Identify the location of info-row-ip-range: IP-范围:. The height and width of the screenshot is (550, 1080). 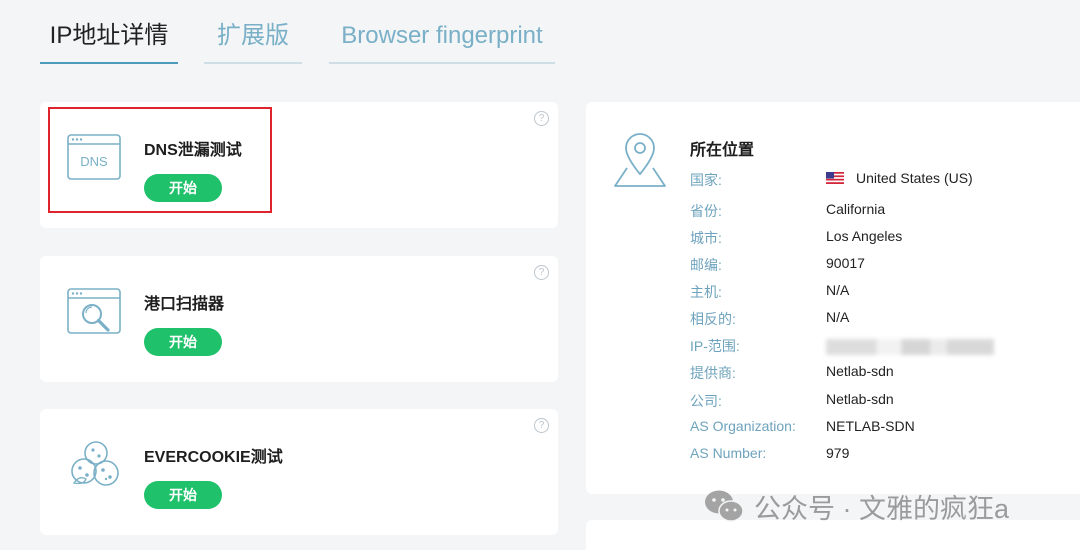
(880, 347).